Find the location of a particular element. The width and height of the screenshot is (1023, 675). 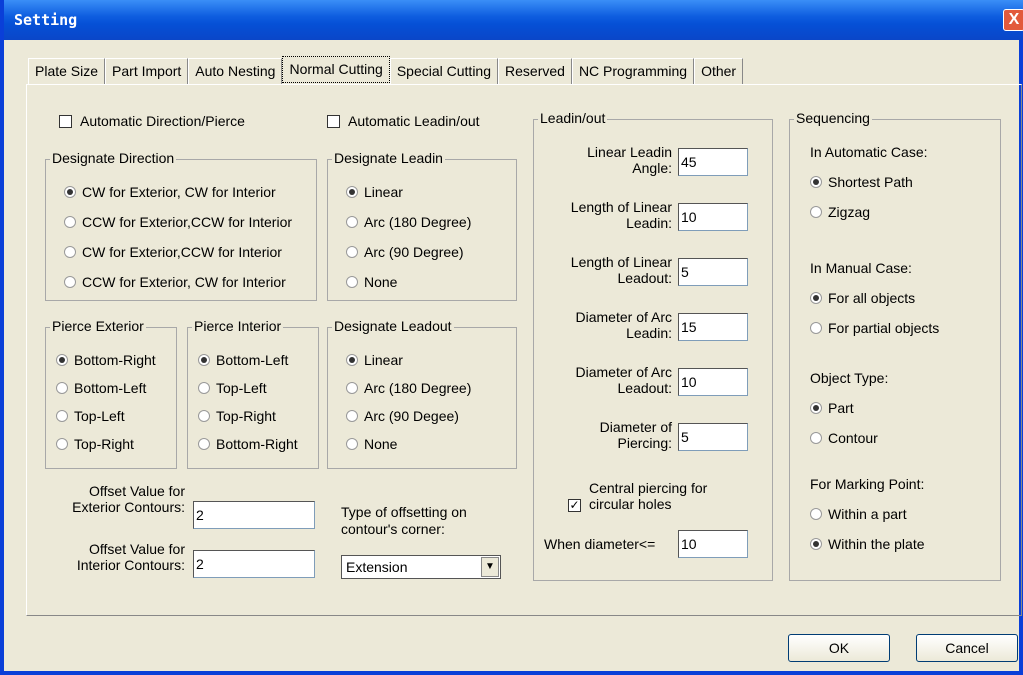

radio-option: Within the plate is located at coordinates (867, 544).